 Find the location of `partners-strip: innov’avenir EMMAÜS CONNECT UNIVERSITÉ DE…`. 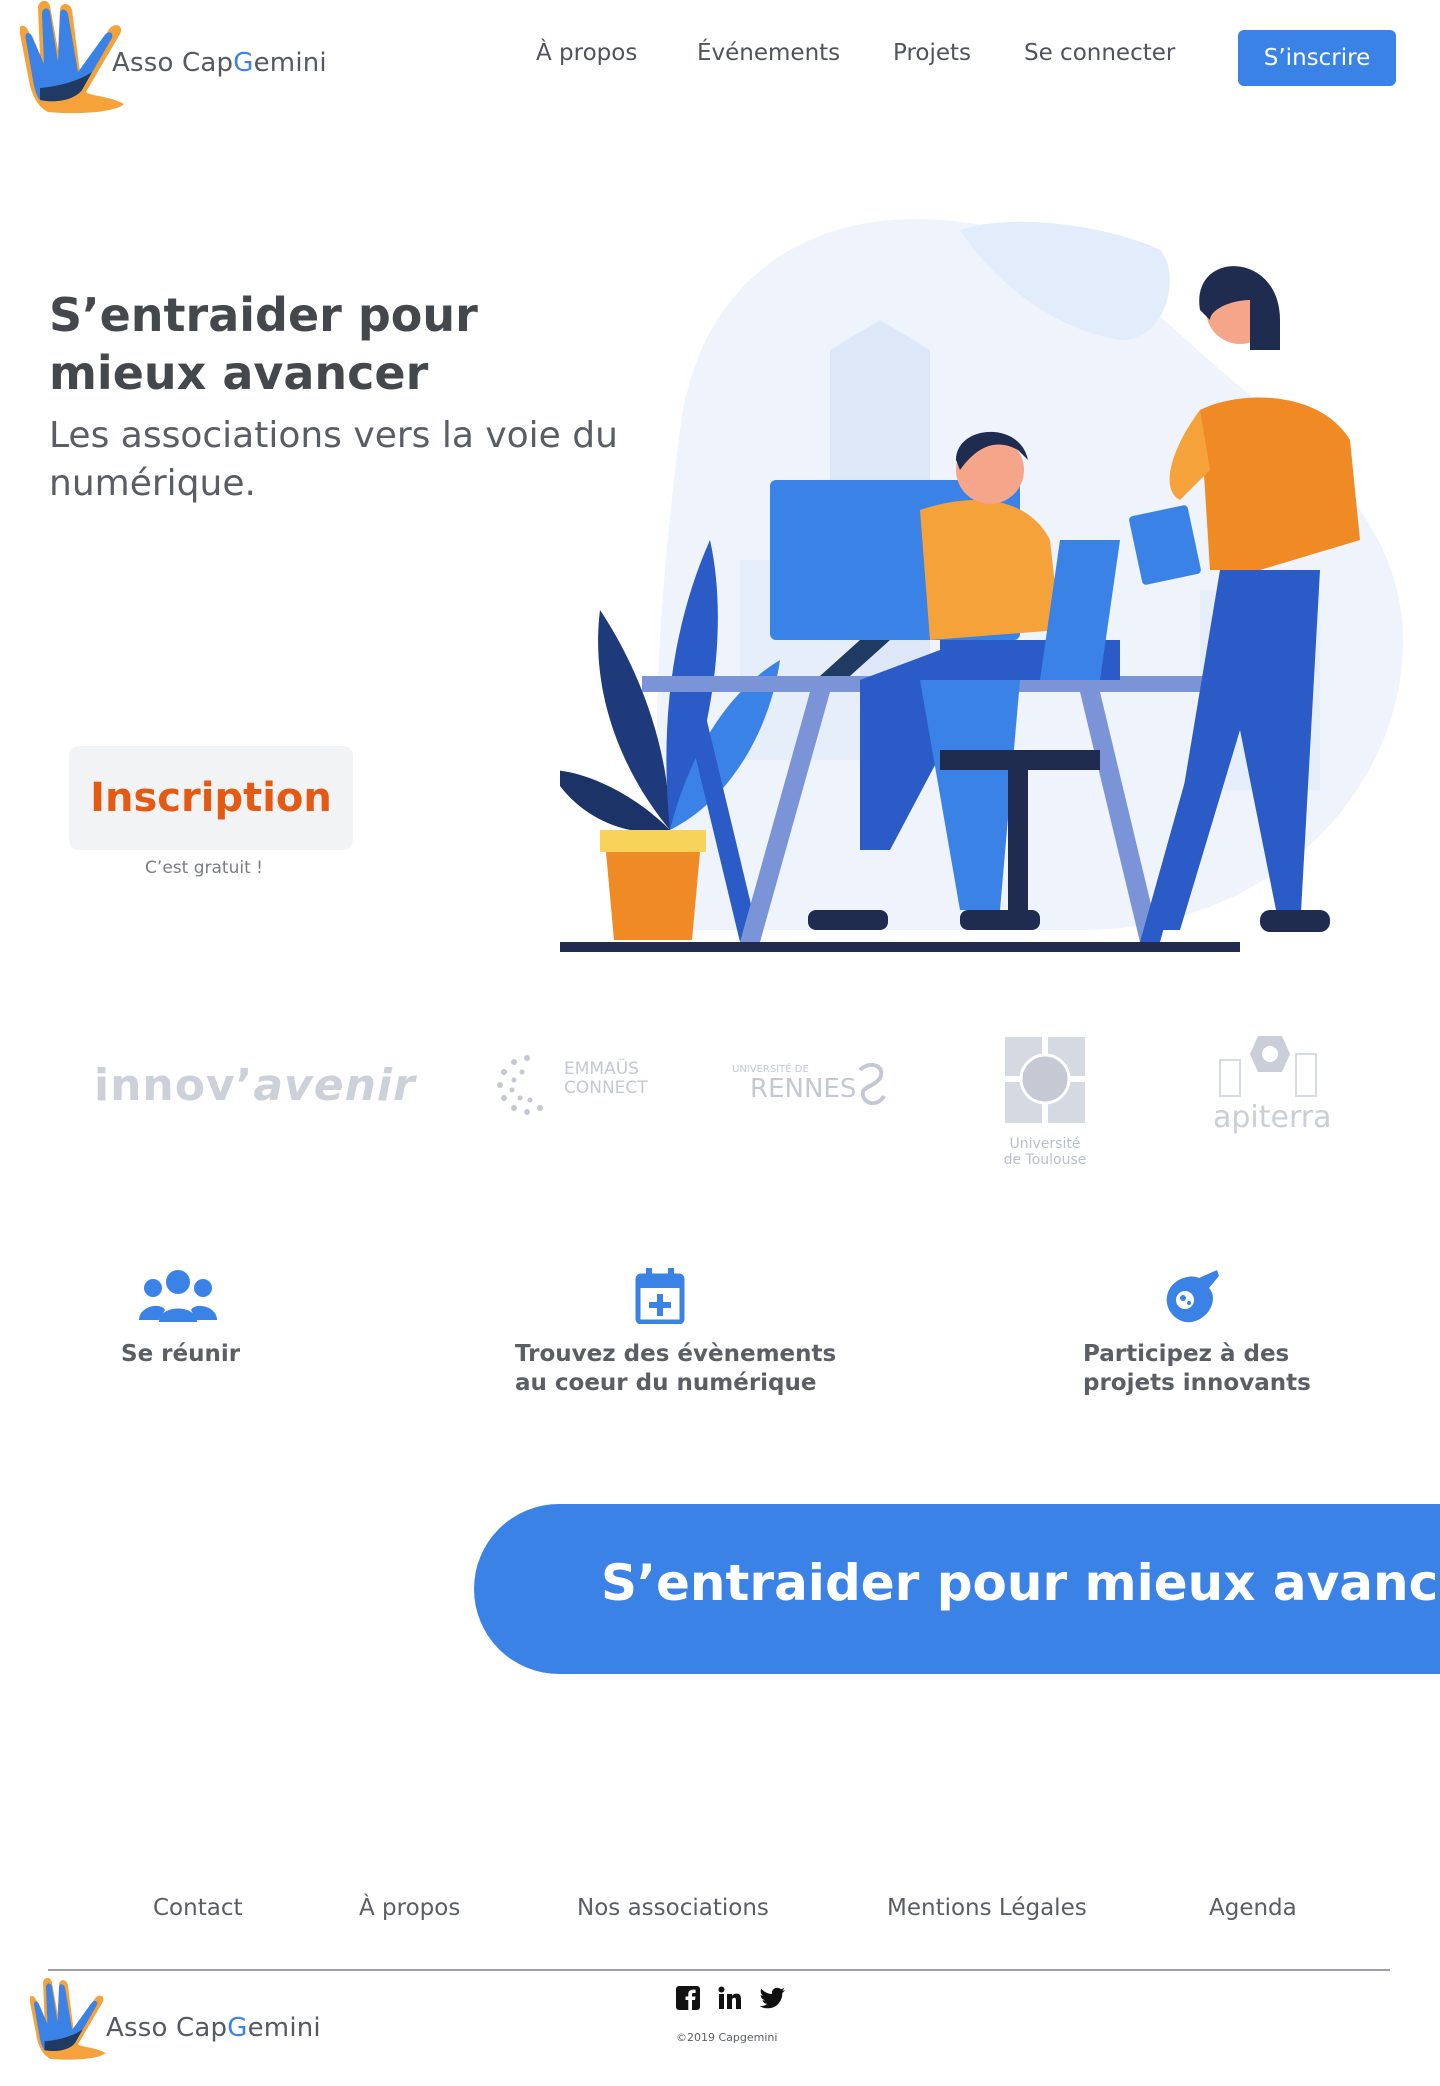

partners-strip: innov’avenir EMMAÜS CONNECT UNIVERSITÉ DE… is located at coordinates (720, 1100).